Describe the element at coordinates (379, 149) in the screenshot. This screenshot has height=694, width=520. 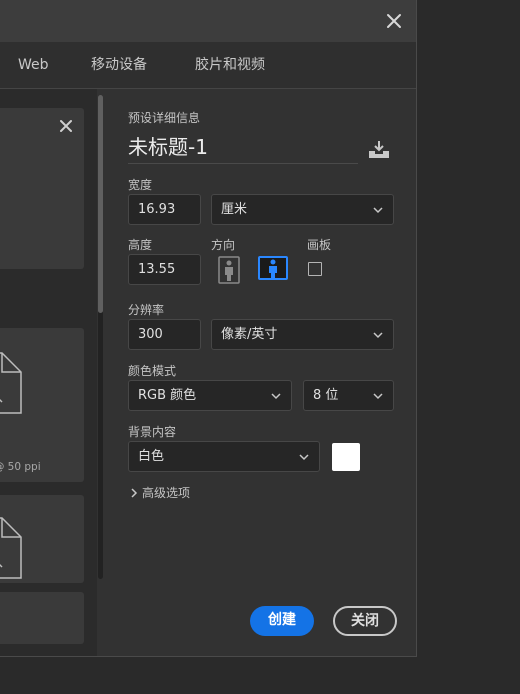
I see `save-preset-icon` at that location.